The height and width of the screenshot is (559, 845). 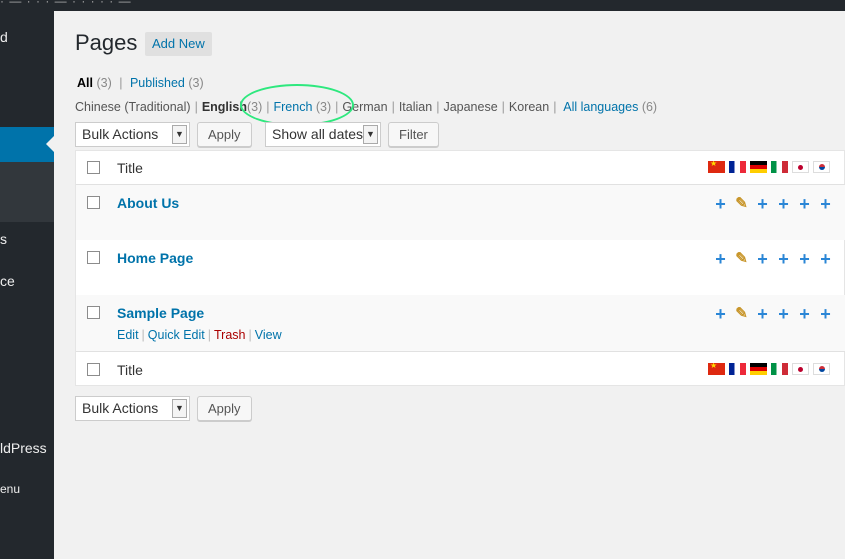 What do you see at coordinates (85, 83) in the screenshot?
I see `view-all-link: All` at bounding box center [85, 83].